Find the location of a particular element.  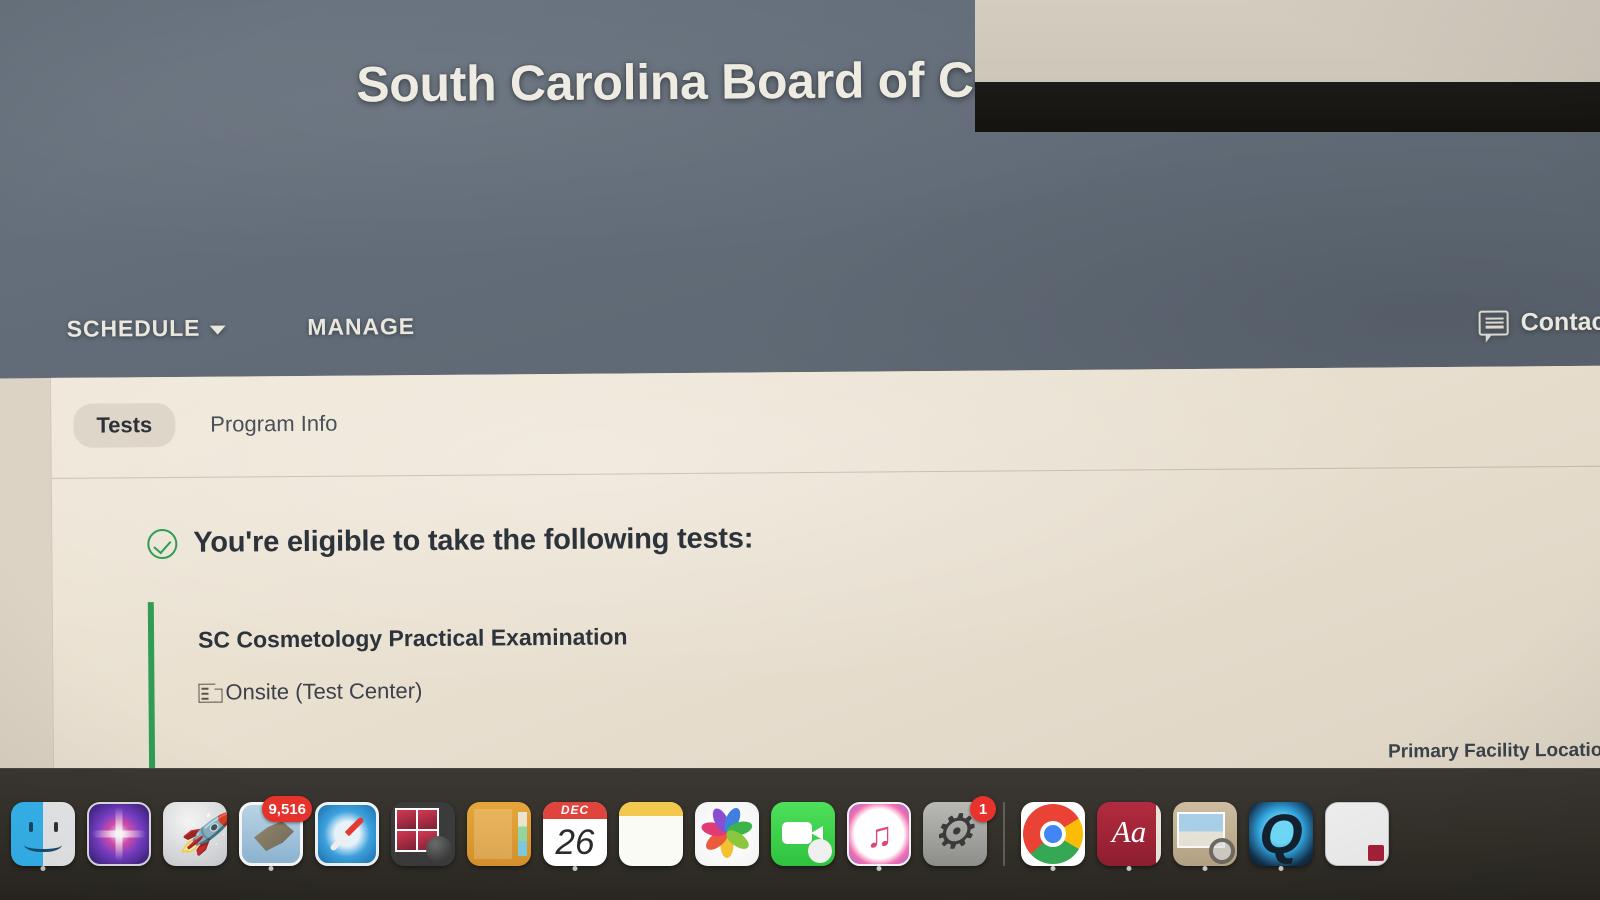

tab-program-info-label: Program Info is located at coordinates (274, 423).